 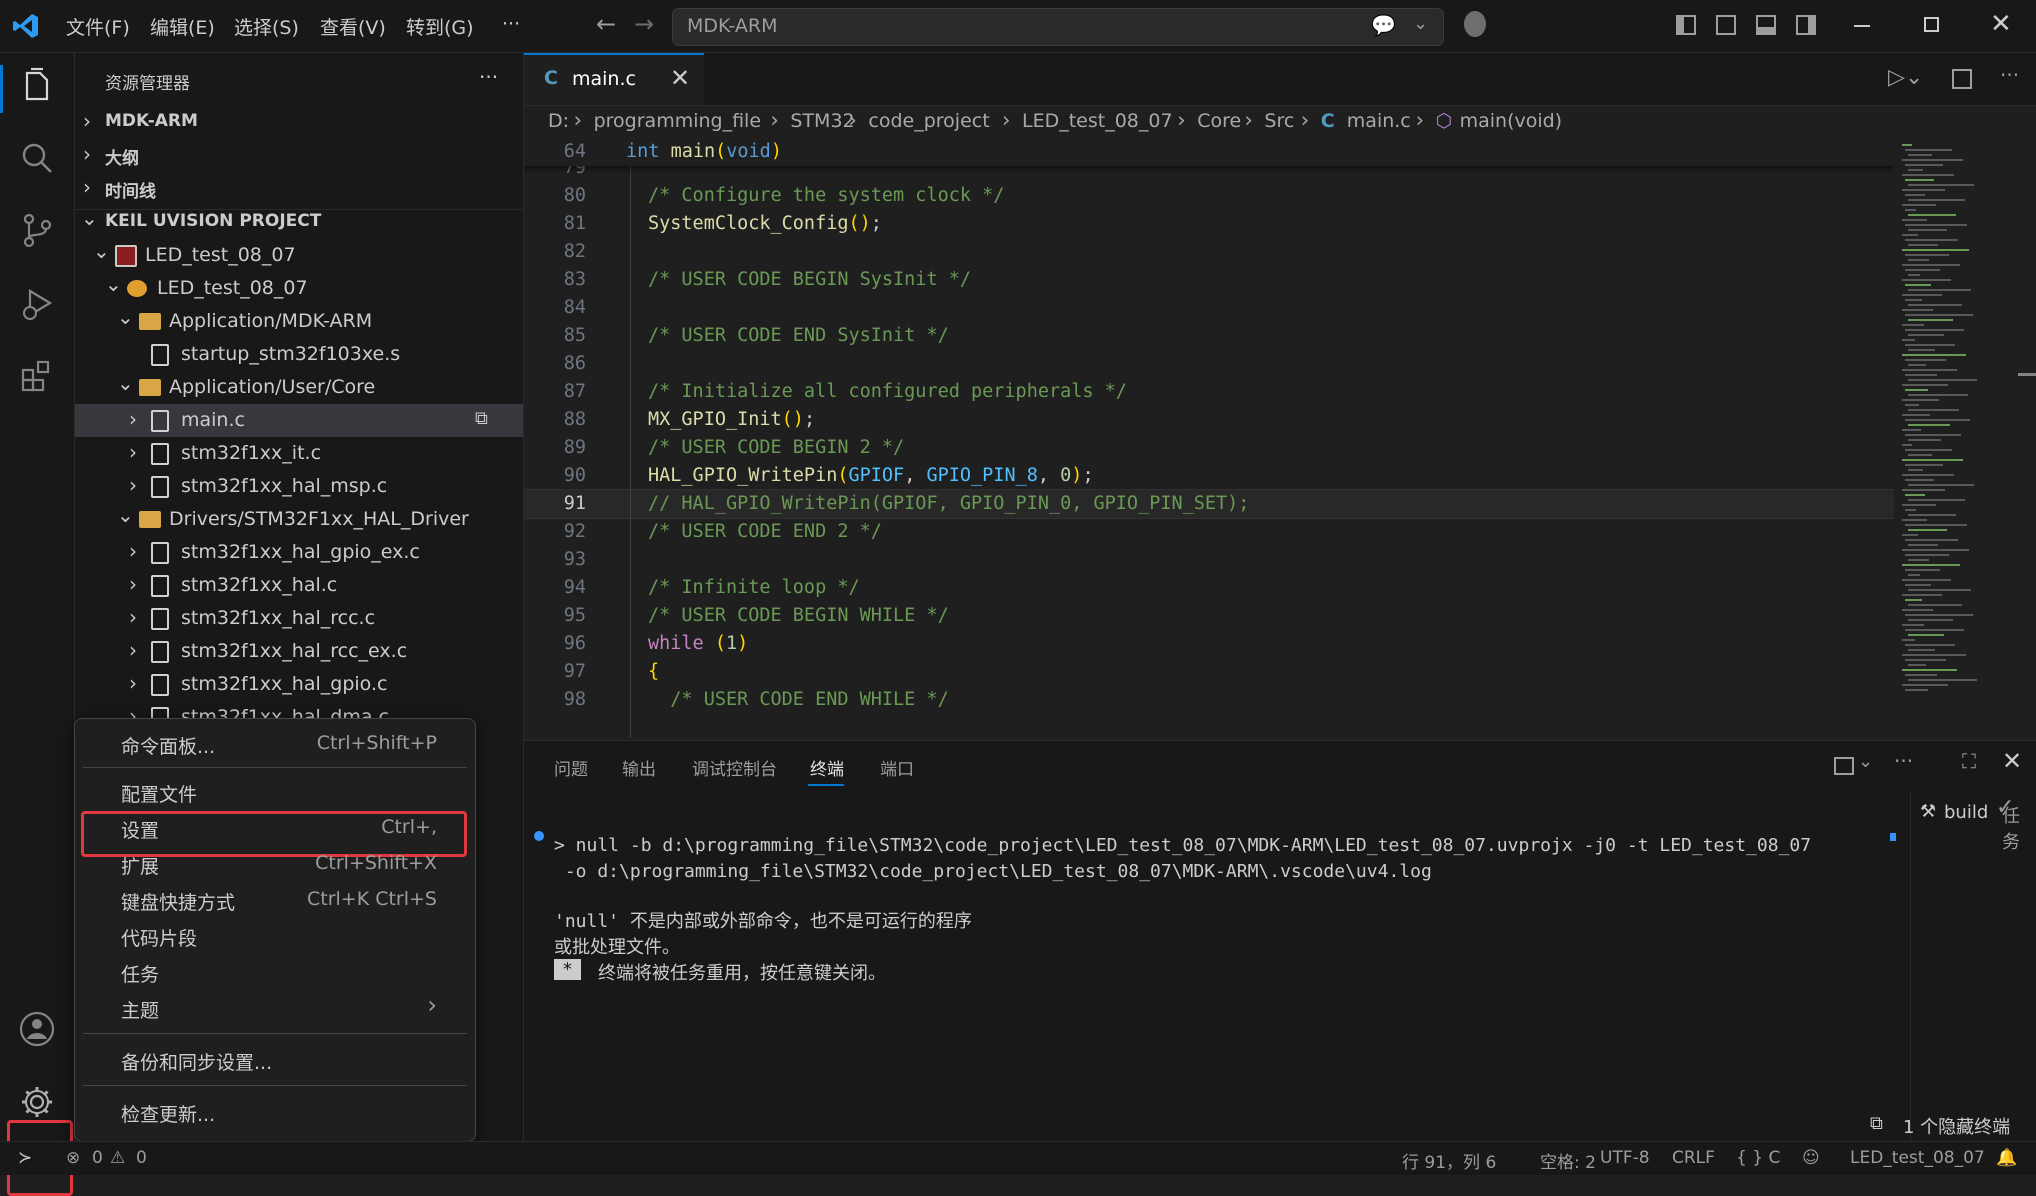 What do you see at coordinates (275, 744) in the screenshot?
I see `menu-command-palette: 命令面板... Ctrl+Shift+P` at bounding box center [275, 744].